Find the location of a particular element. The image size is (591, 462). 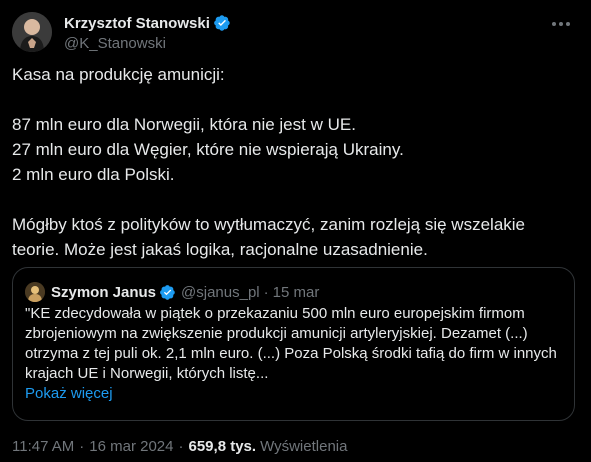

quoted-author-avatar is located at coordinates (35, 292).